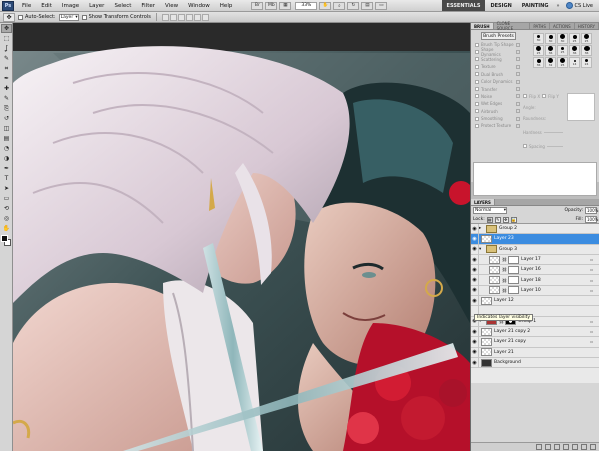 This screenshot has height=451, width=599. I want to click on view-extras-button: ▦, so click(285, 5).